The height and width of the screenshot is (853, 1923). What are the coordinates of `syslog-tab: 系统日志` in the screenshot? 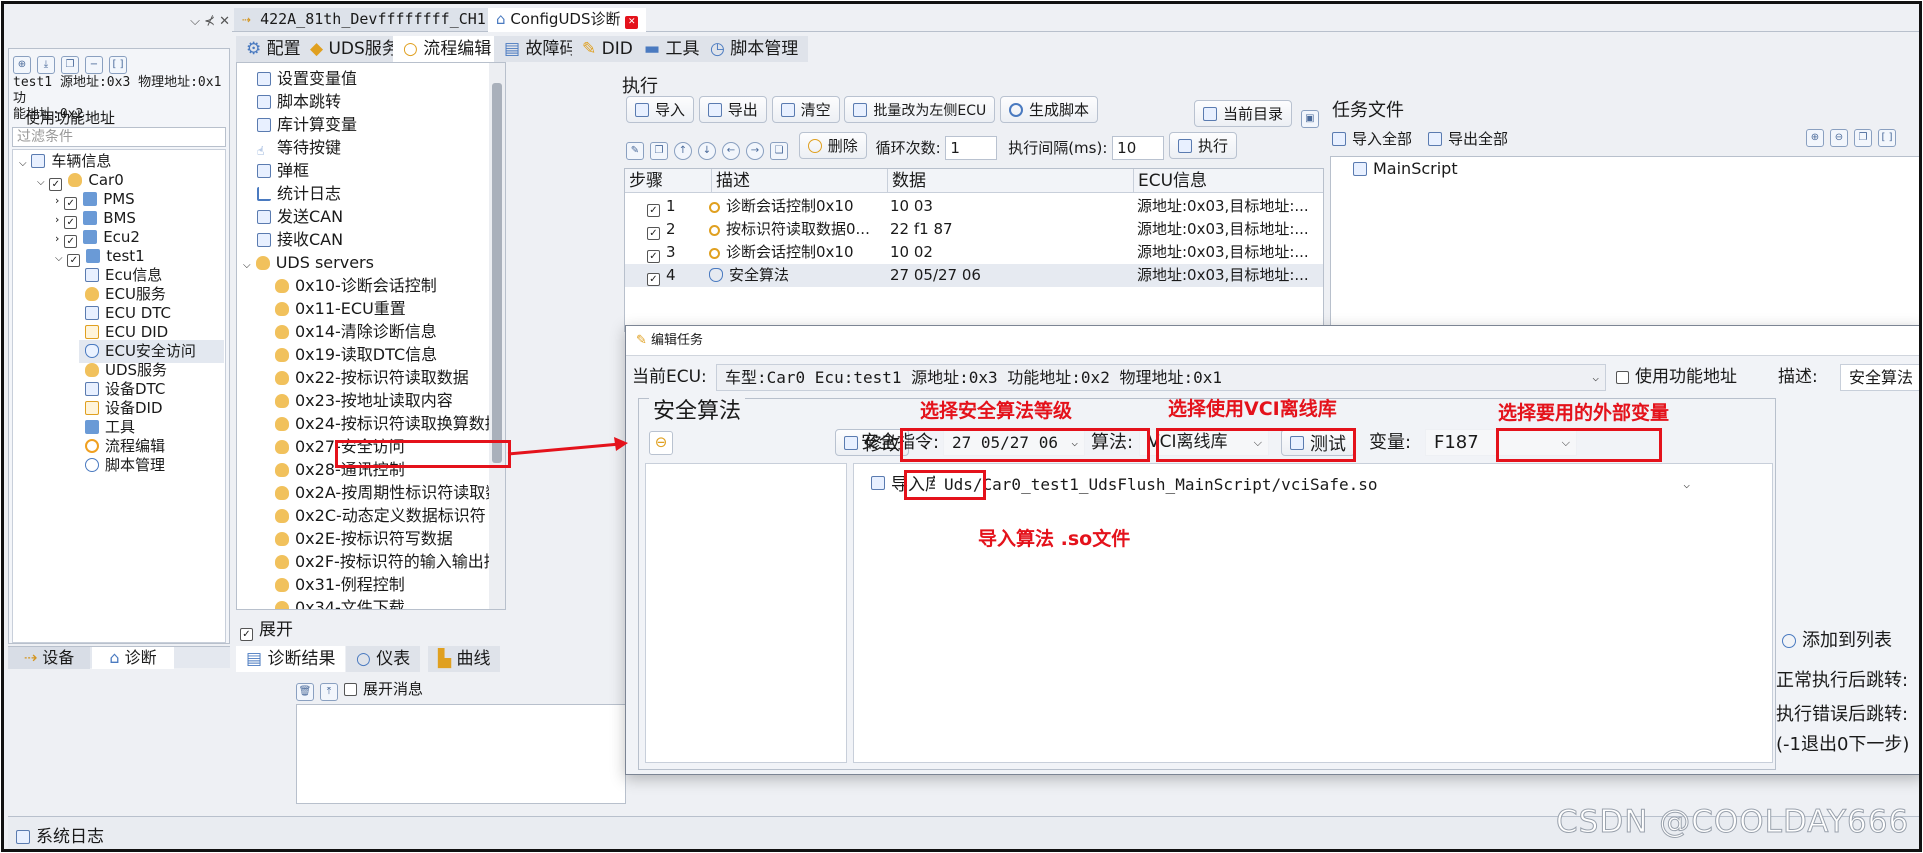 It's located at (60, 834).